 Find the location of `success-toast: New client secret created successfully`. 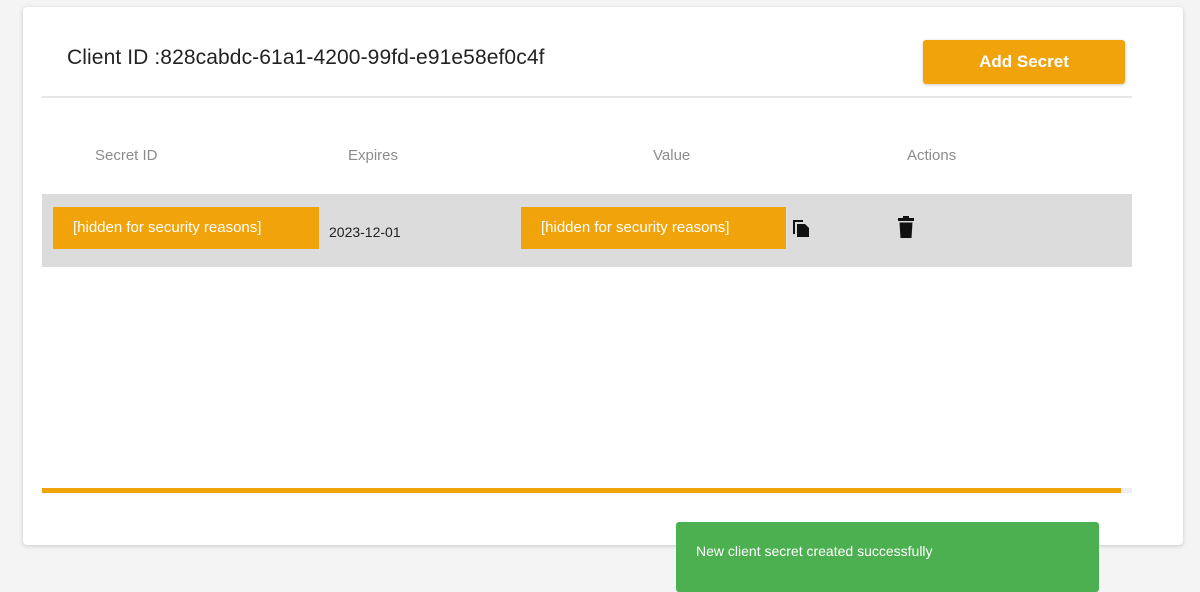

success-toast: New client secret created successfully is located at coordinates (887, 557).